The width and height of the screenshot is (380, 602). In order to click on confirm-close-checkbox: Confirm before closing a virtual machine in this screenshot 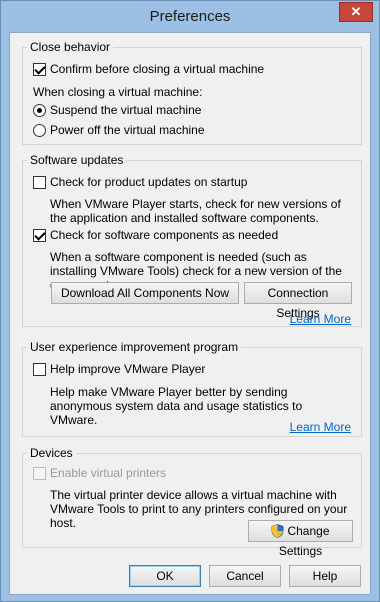, I will do `click(148, 69)`.